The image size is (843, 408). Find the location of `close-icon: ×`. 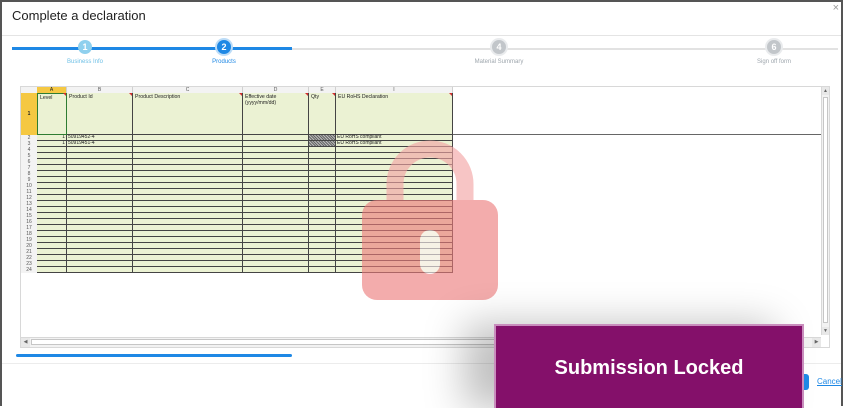

close-icon: × is located at coordinates (836, 8).